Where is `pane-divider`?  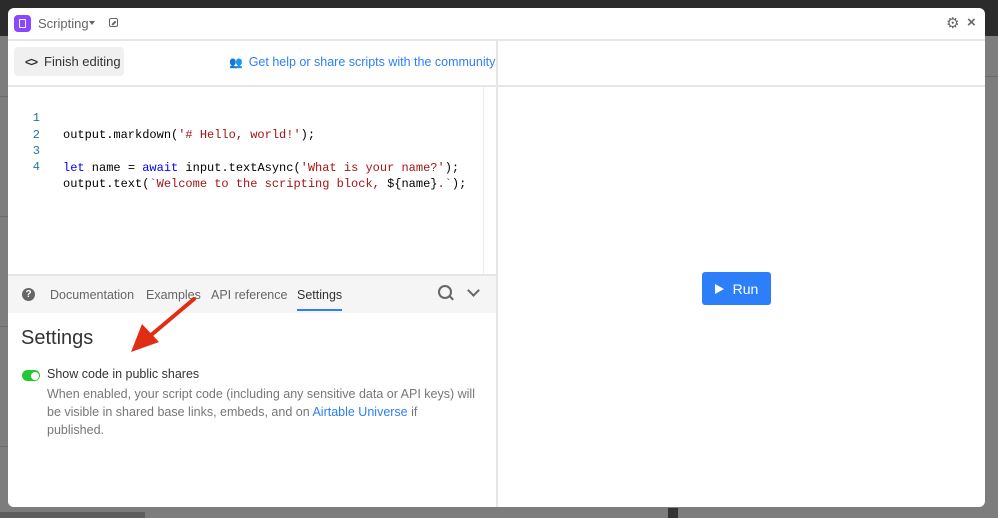 pane-divider is located at coordinates (497, 273).